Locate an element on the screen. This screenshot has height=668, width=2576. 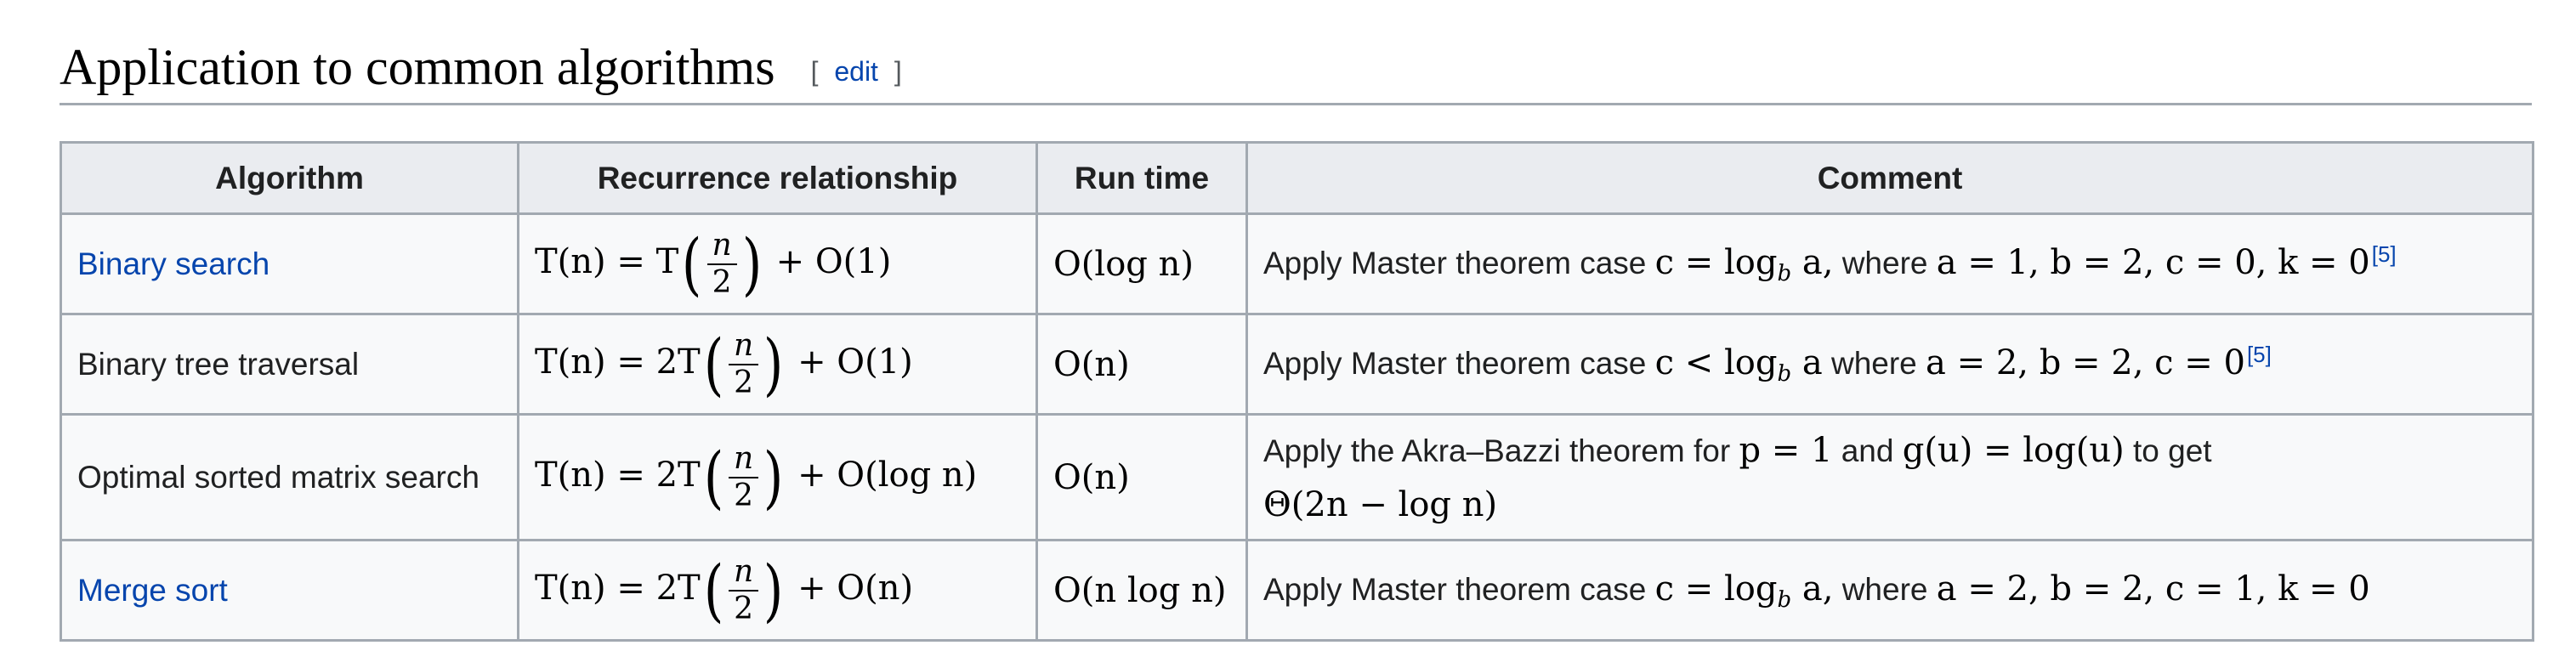
comment-math-g: g(u) = log(u) is located at coordinates (2013, 450).